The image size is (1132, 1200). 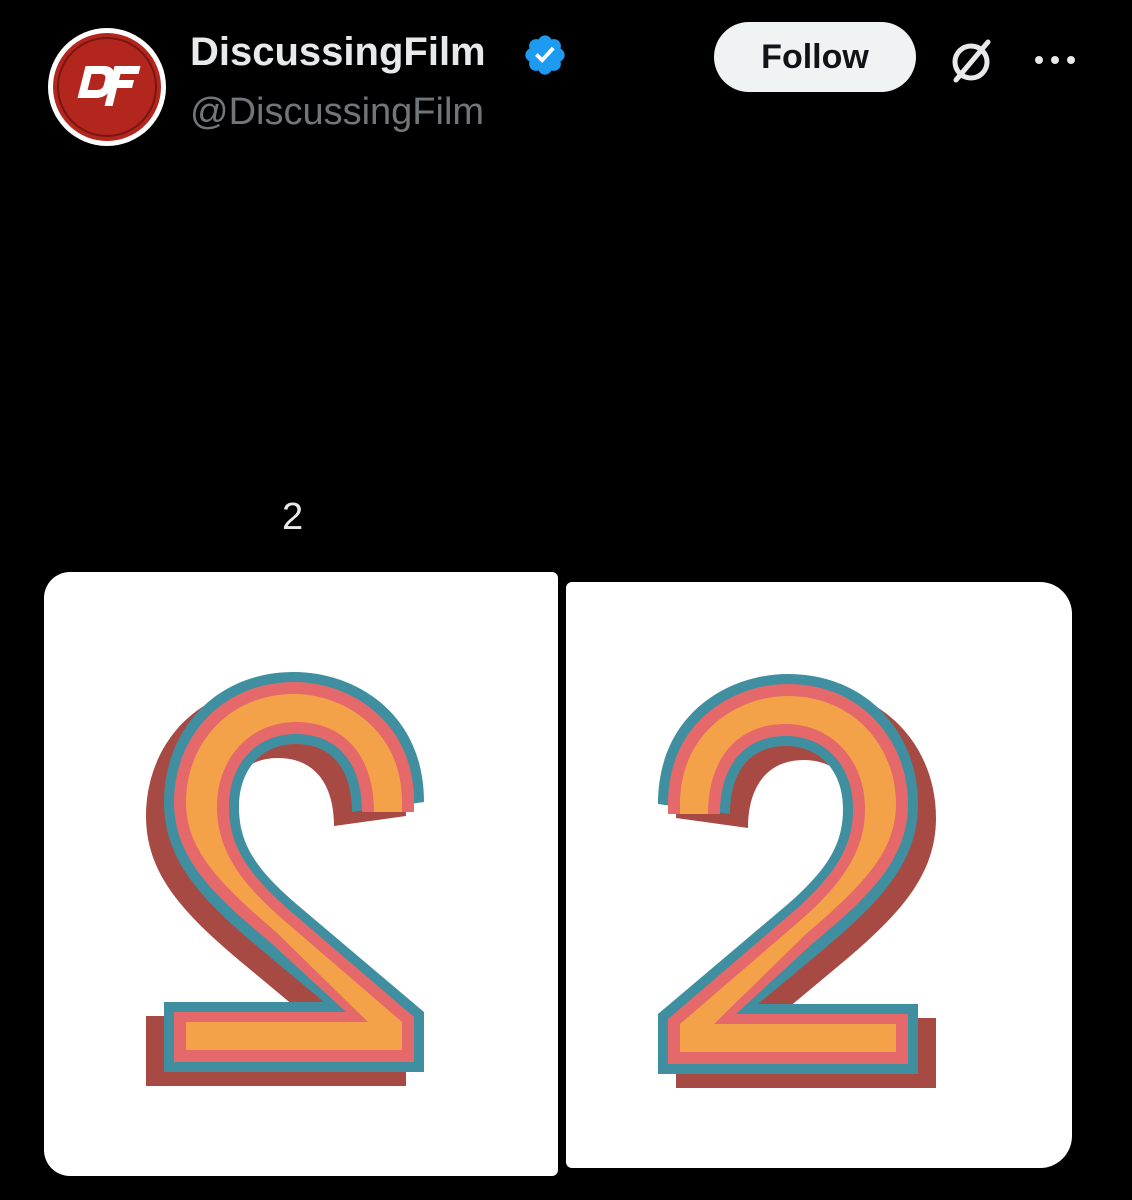 I want to click on discussingfilm-logo-icon, so click(x=107, y=87).